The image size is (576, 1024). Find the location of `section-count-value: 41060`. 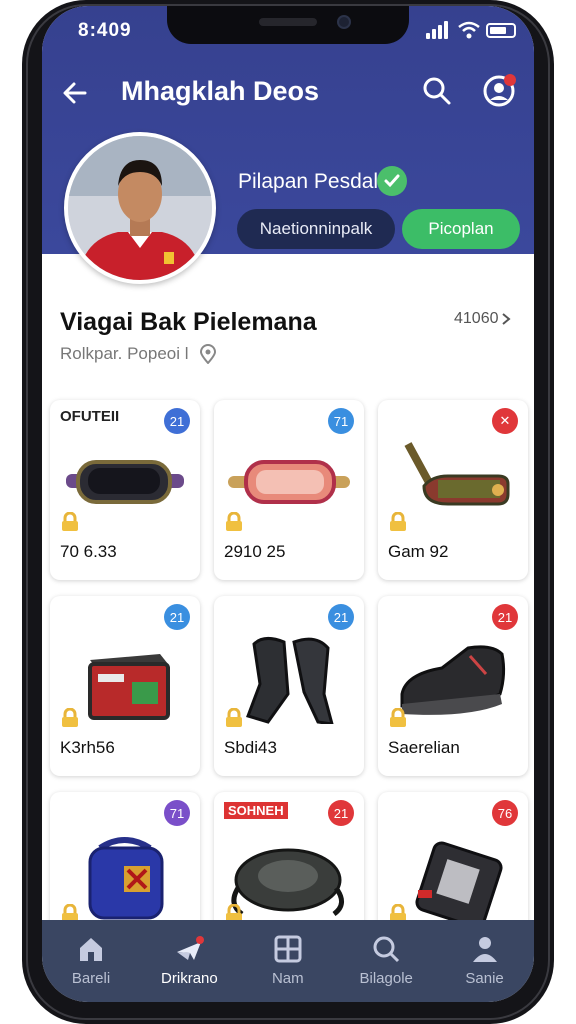

section-count-value: 41060 is located at coordinates (476, 318).